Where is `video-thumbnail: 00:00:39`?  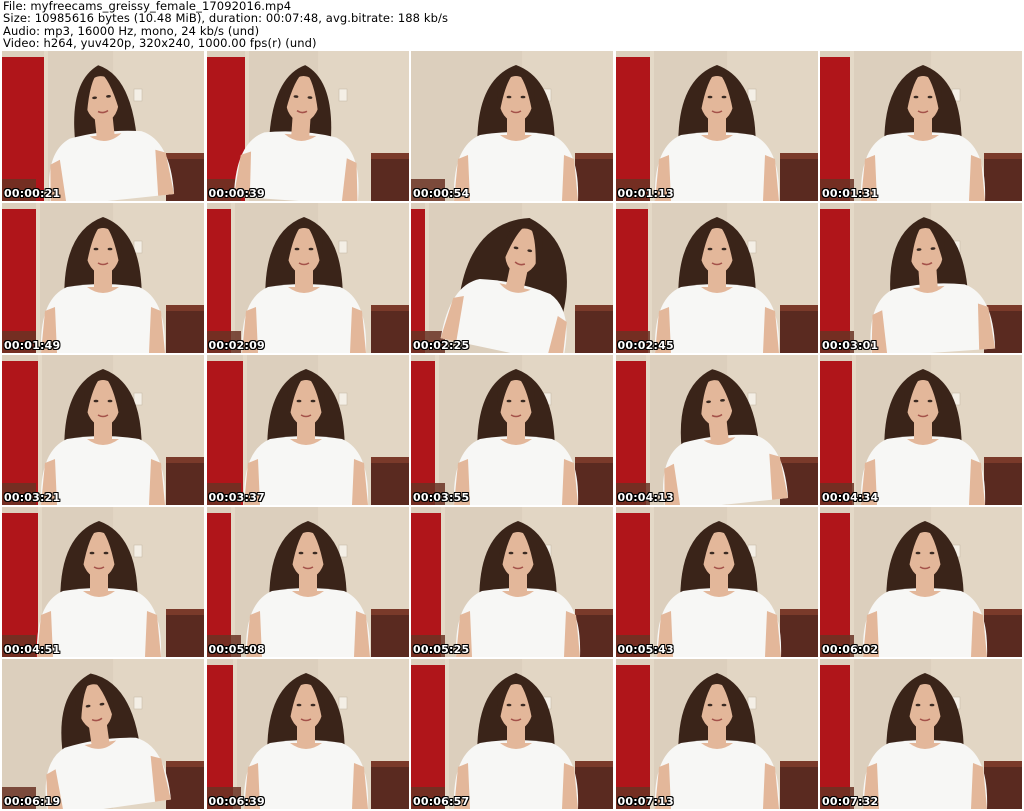
video-thumbnail: 00:00:39 is located at coordinates (307, 126).